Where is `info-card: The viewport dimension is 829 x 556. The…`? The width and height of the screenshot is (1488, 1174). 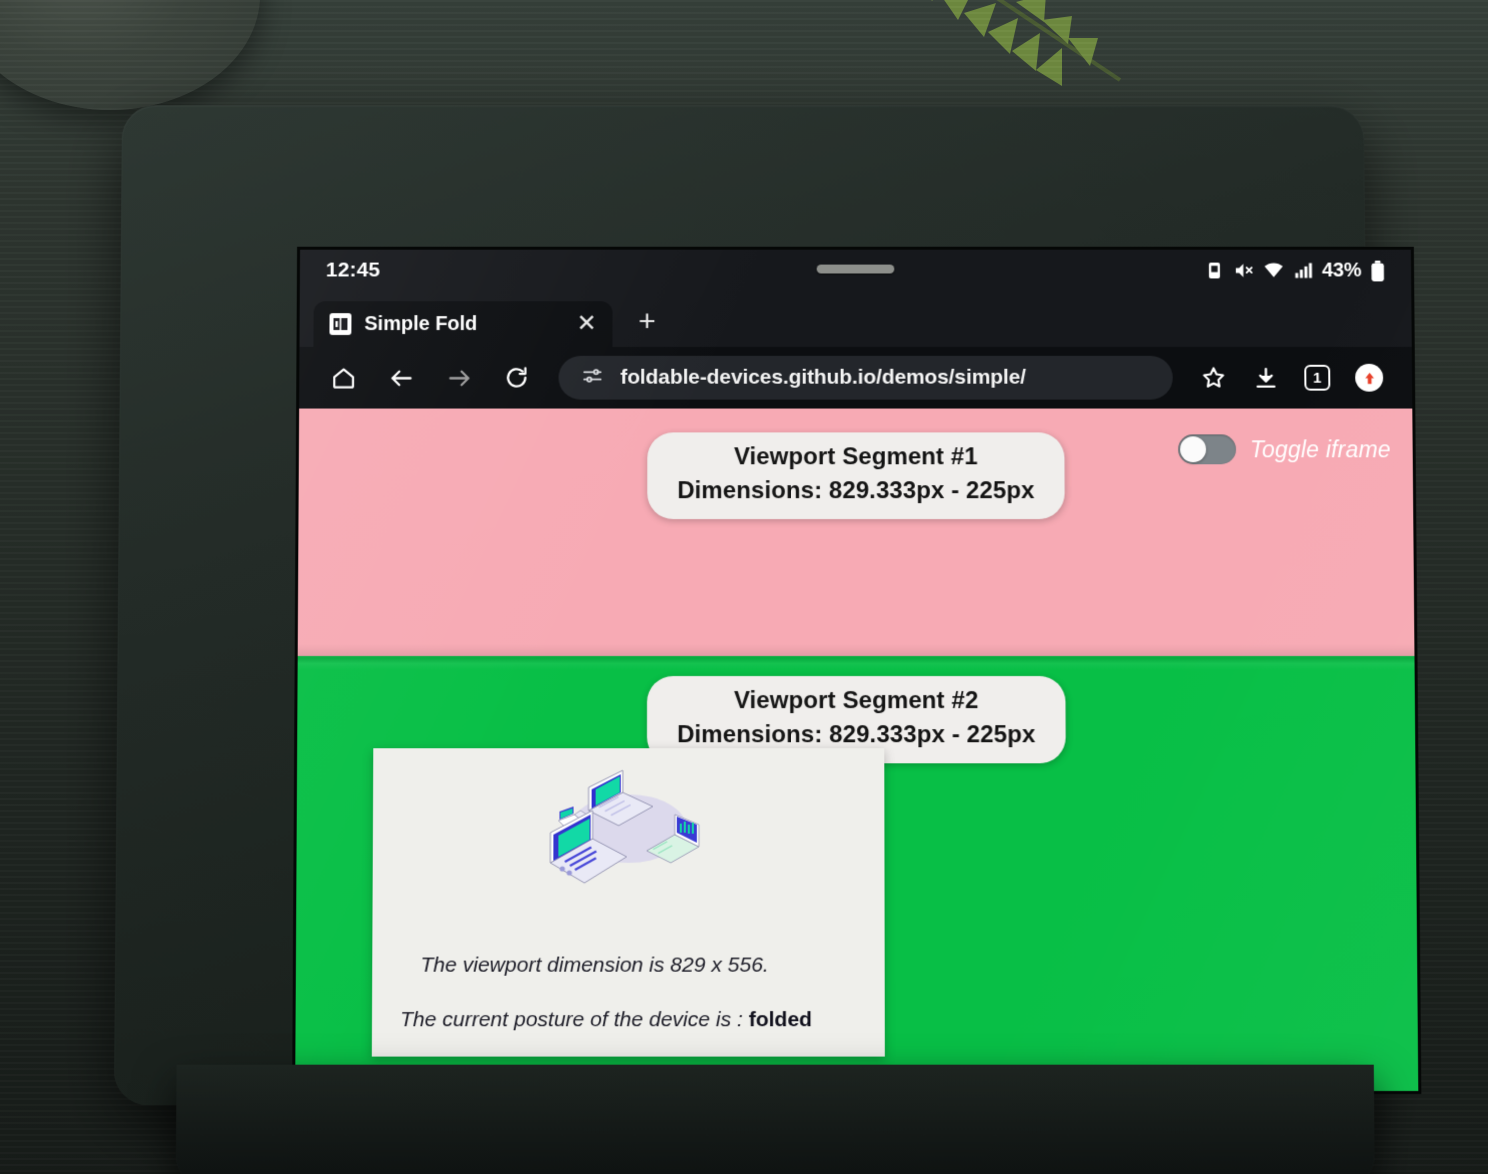
info-card: The viewport dimension is 829 x 556. The… is located at coordinates (628, 902).